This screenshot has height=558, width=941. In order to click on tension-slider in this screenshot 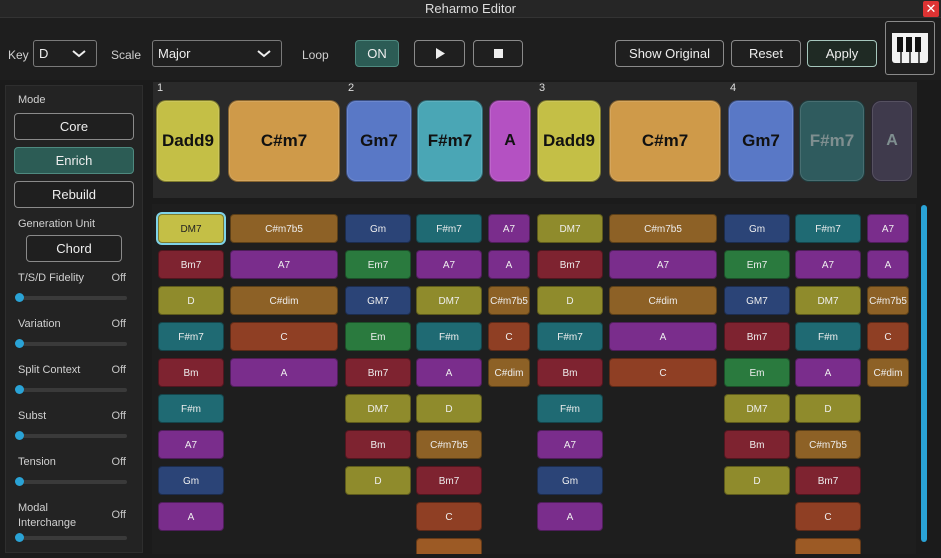, I will do `click(71, 481)`.